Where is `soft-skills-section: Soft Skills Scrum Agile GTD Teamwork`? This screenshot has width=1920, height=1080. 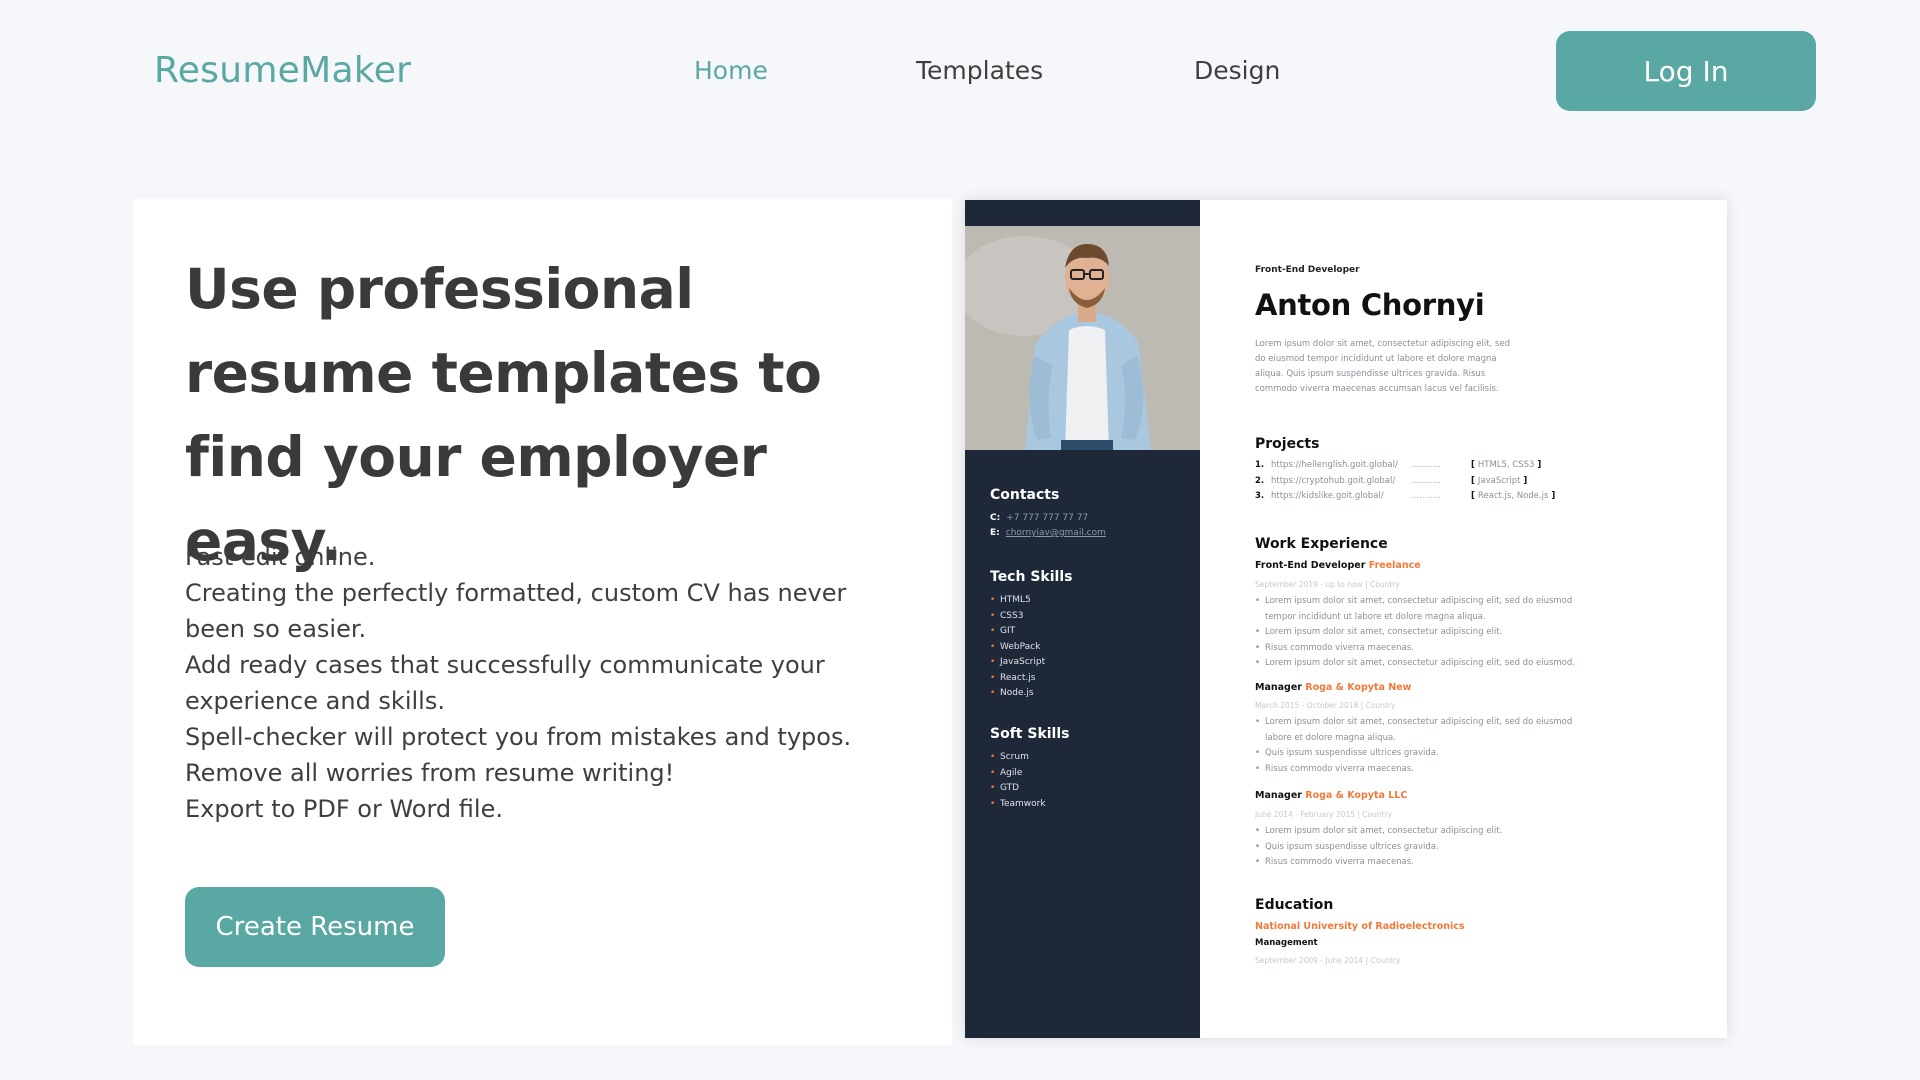
soft-skills-section: Soft Skills Scrum Agile GTD Teamwork is located at coordinates (1029, 769).